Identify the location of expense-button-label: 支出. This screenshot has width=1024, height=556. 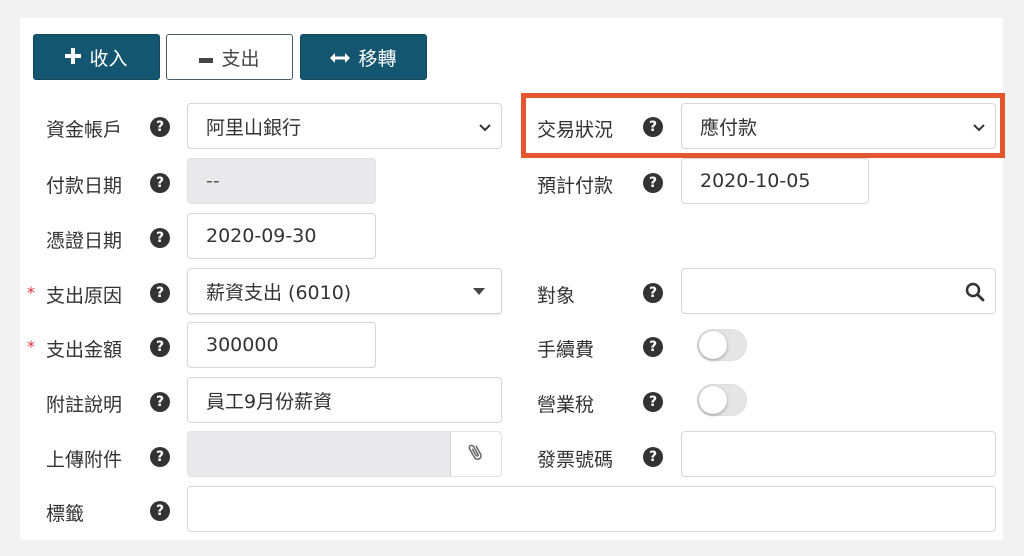
(240, 58).